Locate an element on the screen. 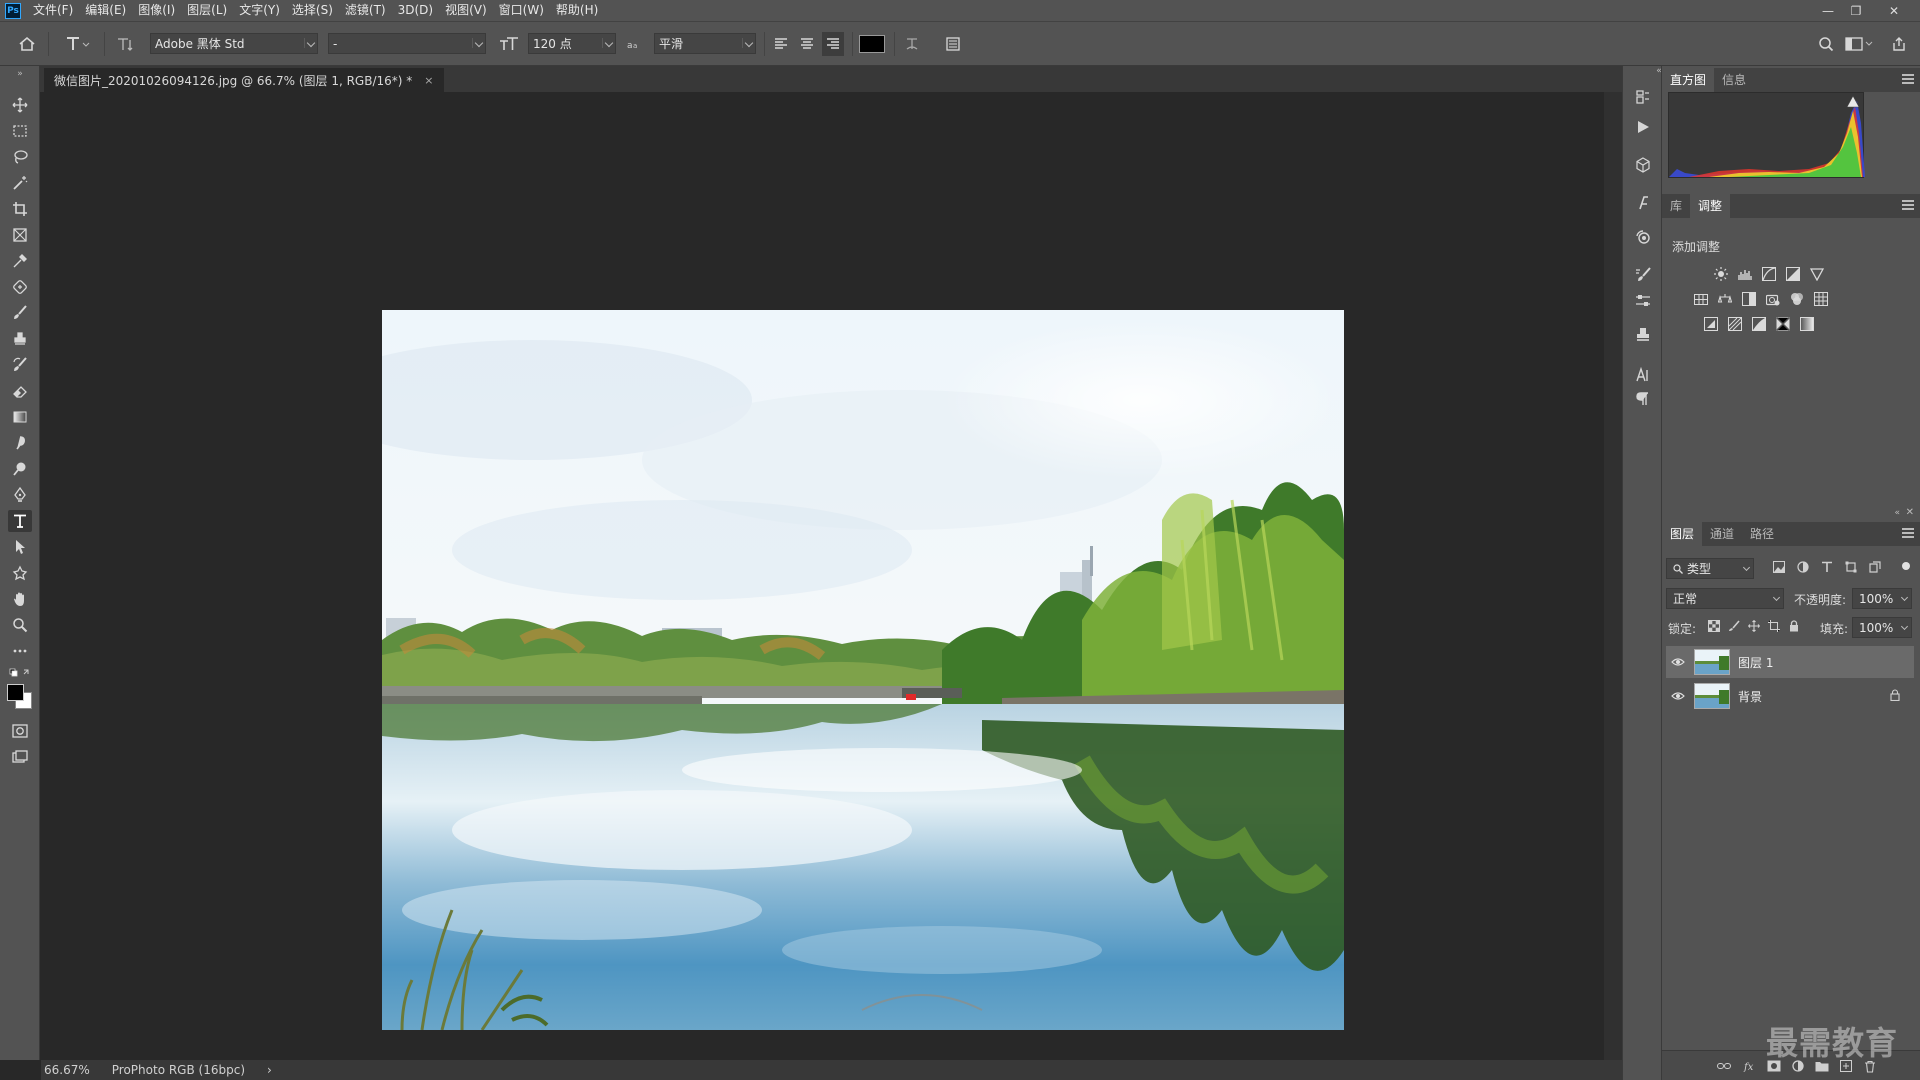 The width and height of the screenshot is (1920, 1080). filter-pixel-icon is located at coordinates (1779, 567).